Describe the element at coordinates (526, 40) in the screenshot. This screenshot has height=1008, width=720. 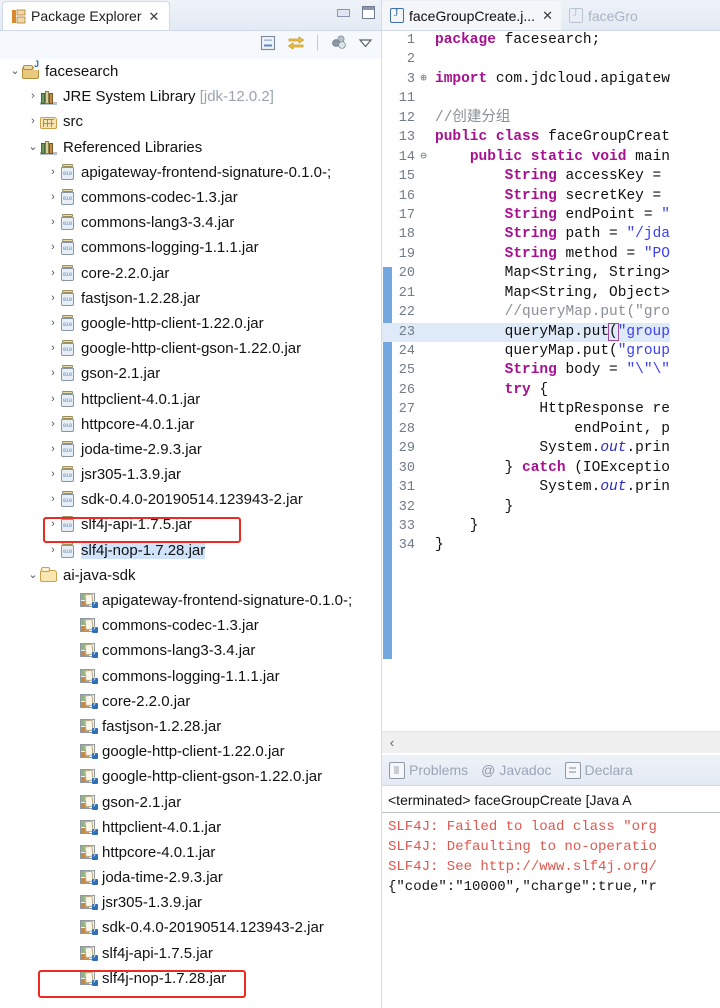
I see `code-line: 1 package facesearch;` at that location.